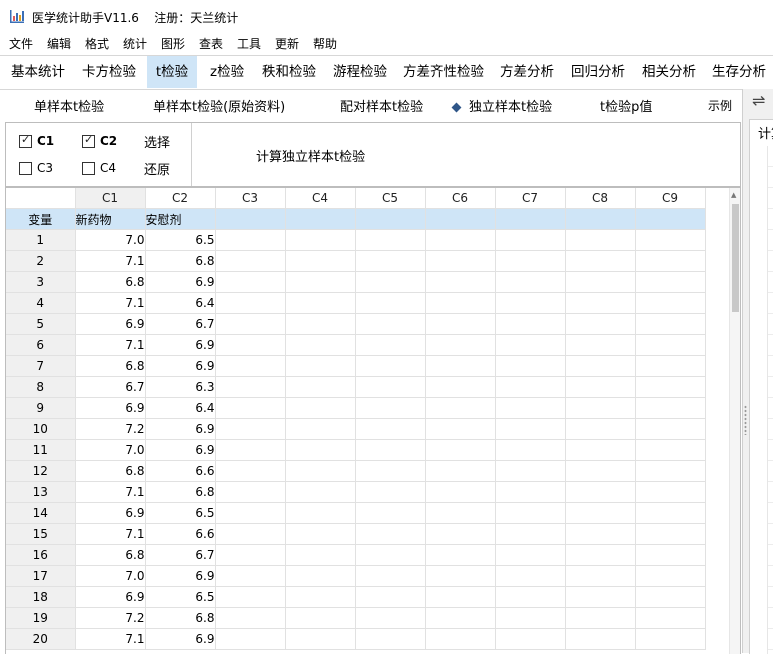 The image size is (773, 654). What do you see at coordinates (325, 43) in the screenshot?
I see `menu-help: 帮助` at bounding box center [325, 43].